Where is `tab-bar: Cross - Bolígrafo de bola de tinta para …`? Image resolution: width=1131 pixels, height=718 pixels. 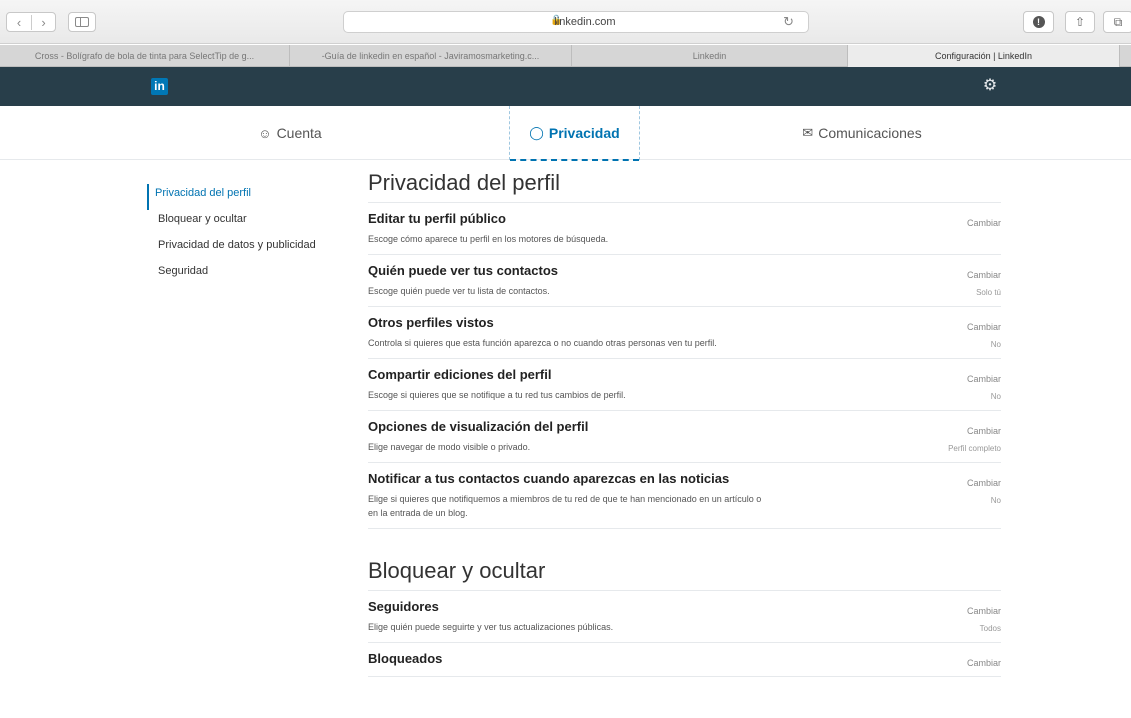
tab-bar: Cross - Bolígrafo de bola de tinta para … is located at coordinates (565, 56).